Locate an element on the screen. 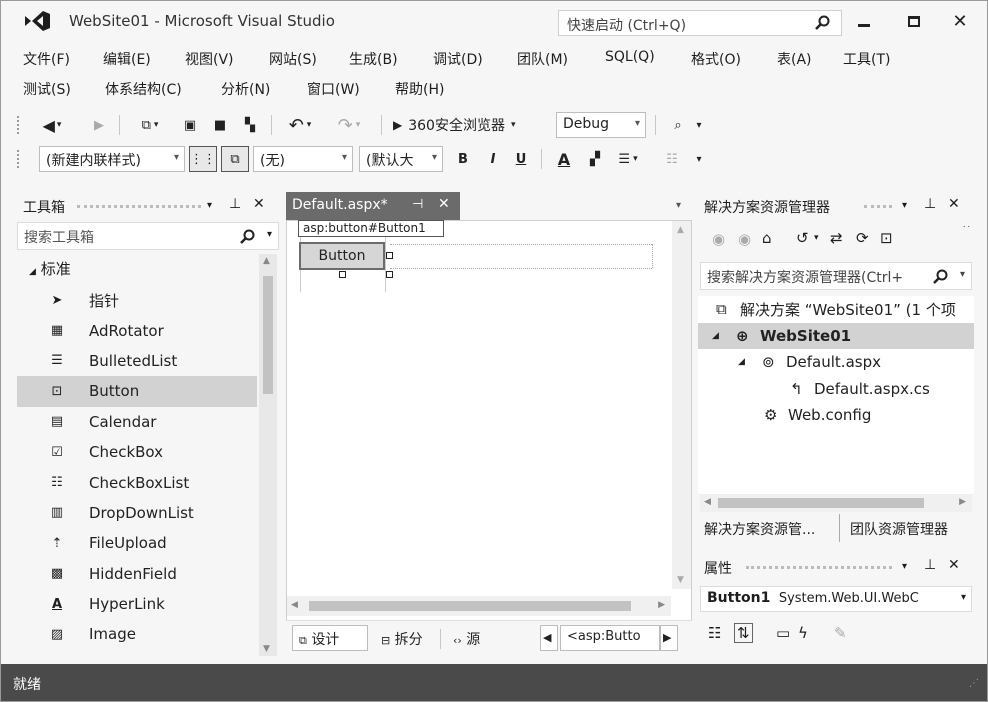 This screenshot has height=702, width=988. numbered-list-button: ☷ is located at coordinates (672, 159).